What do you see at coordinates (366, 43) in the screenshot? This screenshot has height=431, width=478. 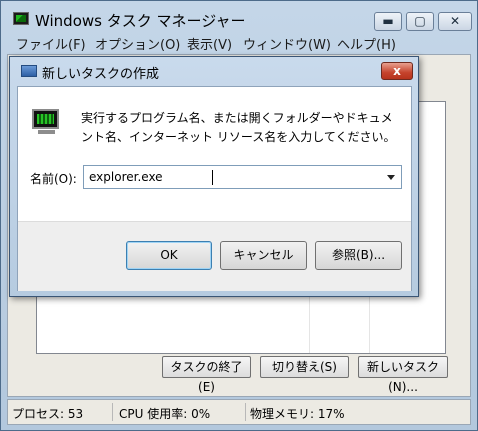 I see `menu-help: ヘルプ(H)` at bounding box center [366, 43].